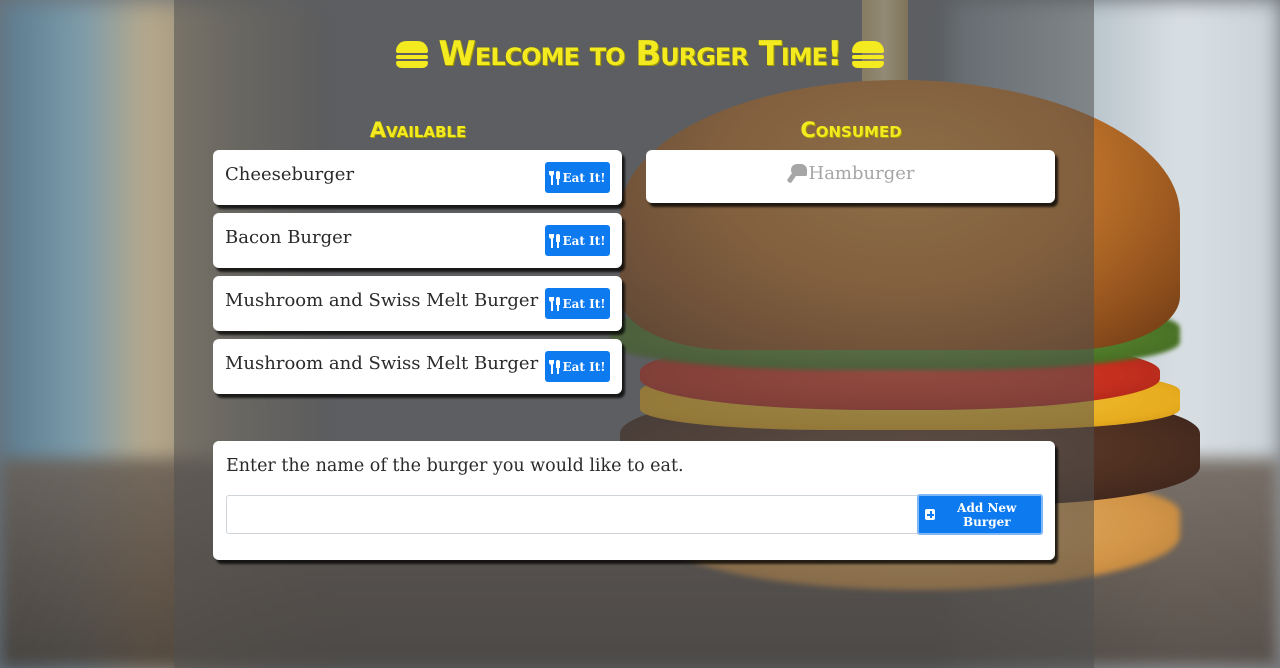  What do you see at coordinates (572, 514) in the screenshot?
I see `burger-name-input` at bounding box center [572, 514].